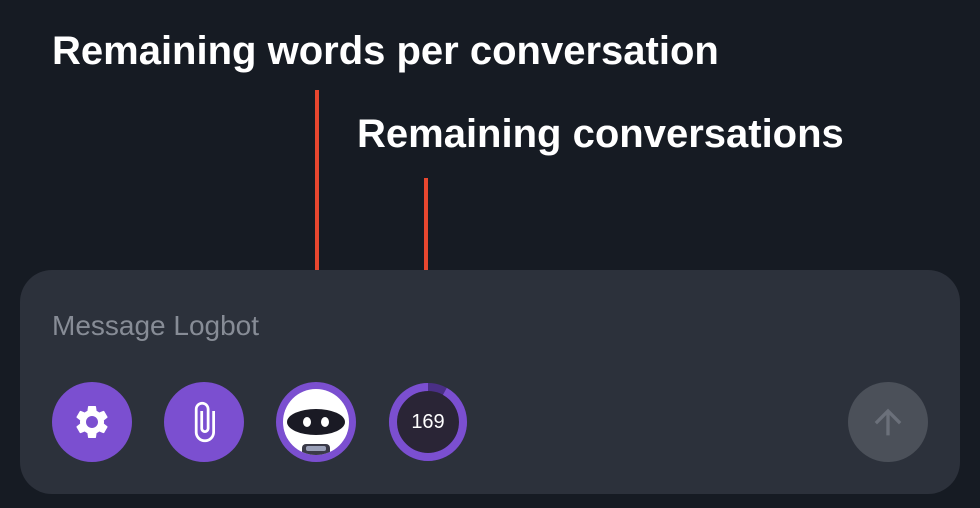  I want to click on arrow-up-icon, so click(888, 422).